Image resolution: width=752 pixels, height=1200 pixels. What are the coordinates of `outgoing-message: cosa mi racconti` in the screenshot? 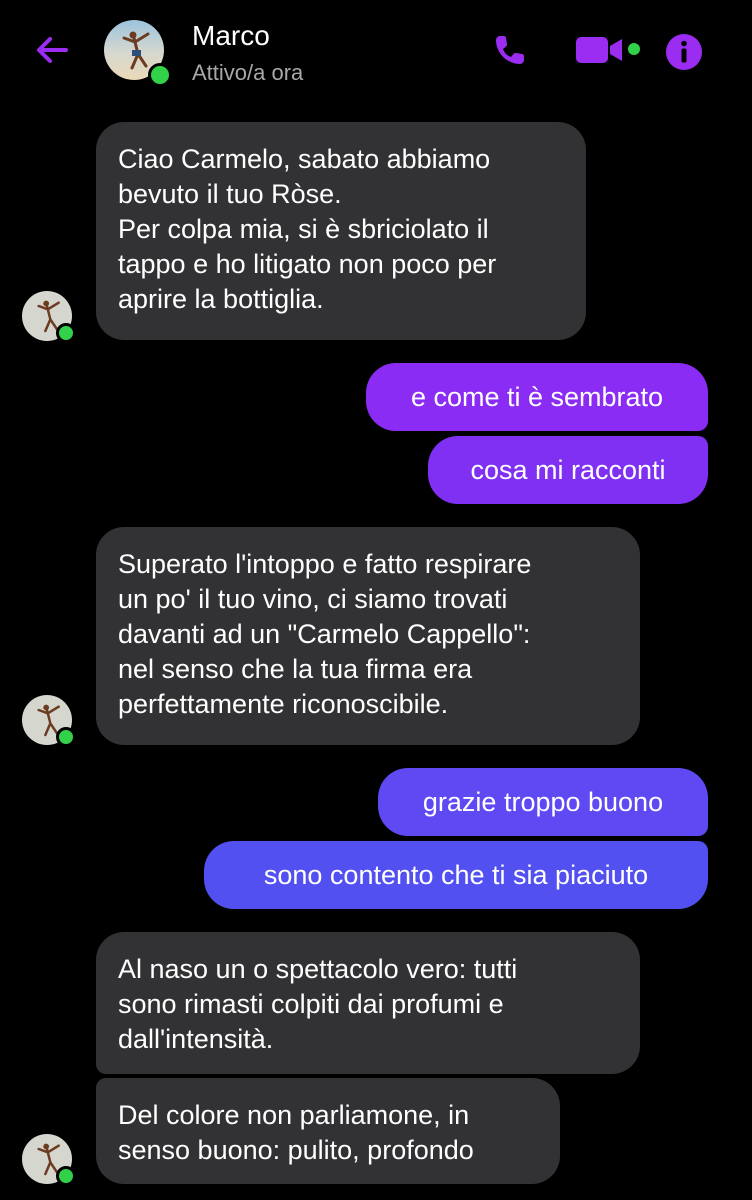 It's located at (568, 470).